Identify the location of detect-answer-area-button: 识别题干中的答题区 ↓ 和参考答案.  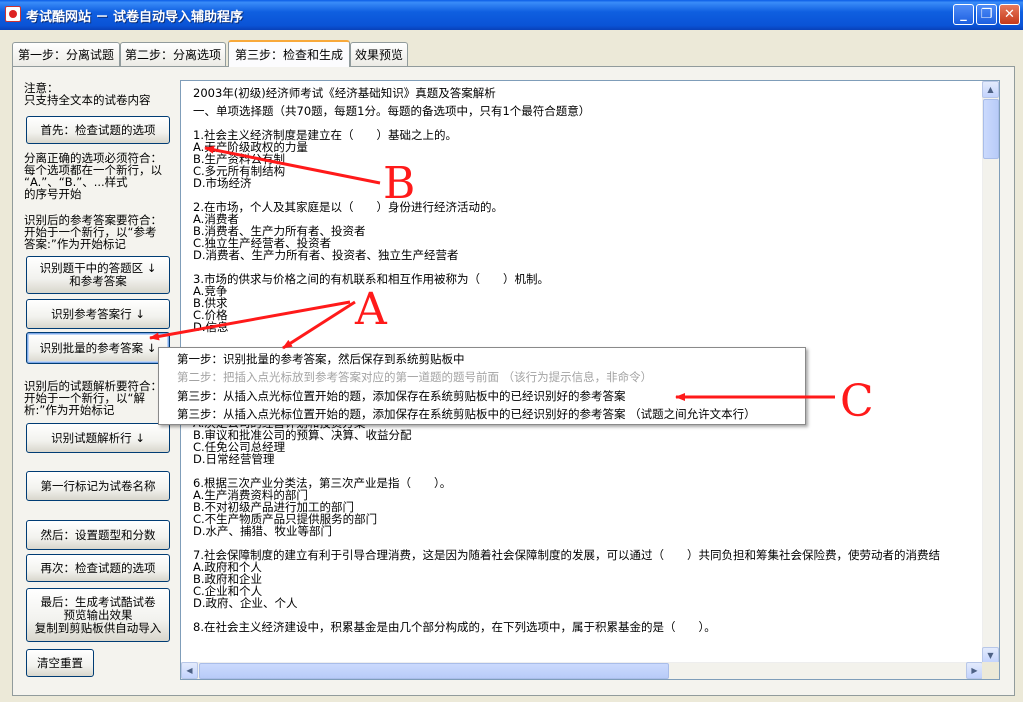
(98, 275).